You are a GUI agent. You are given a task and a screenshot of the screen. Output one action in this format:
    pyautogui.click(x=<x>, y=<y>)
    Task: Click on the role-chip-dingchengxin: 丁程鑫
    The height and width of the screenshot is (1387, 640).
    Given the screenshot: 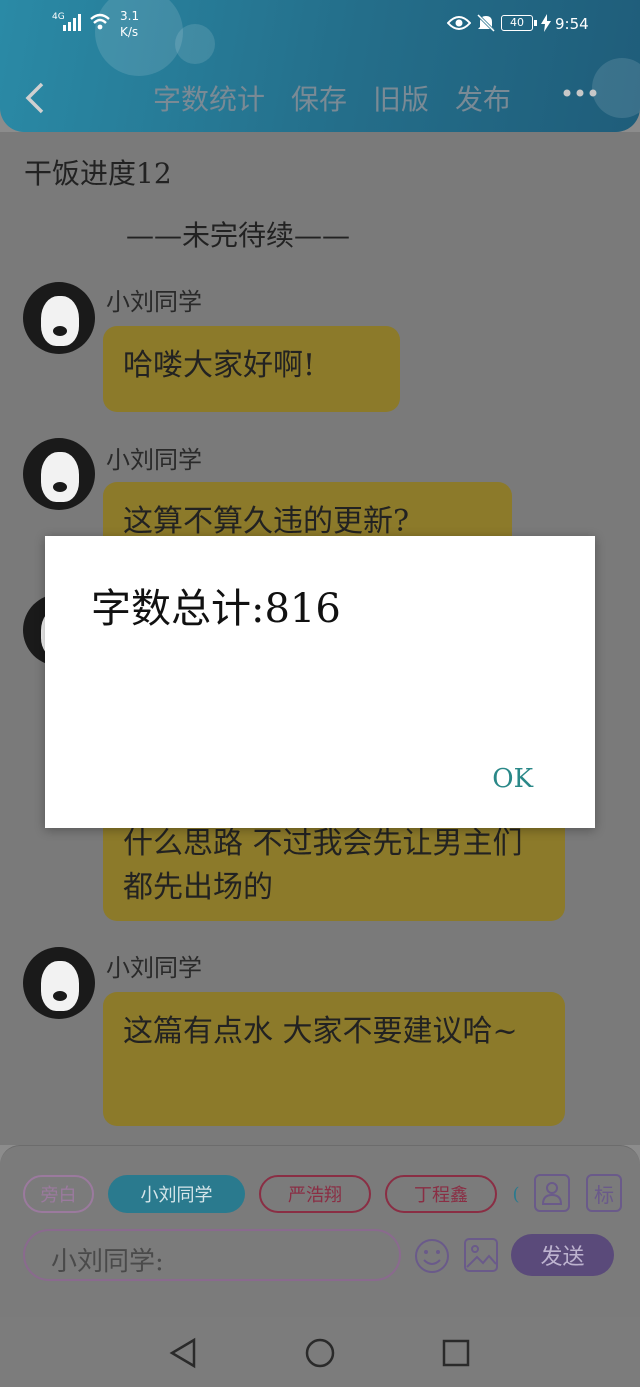 What is the action you would take?
    pyautogui.click(x=441, y=1194)
    